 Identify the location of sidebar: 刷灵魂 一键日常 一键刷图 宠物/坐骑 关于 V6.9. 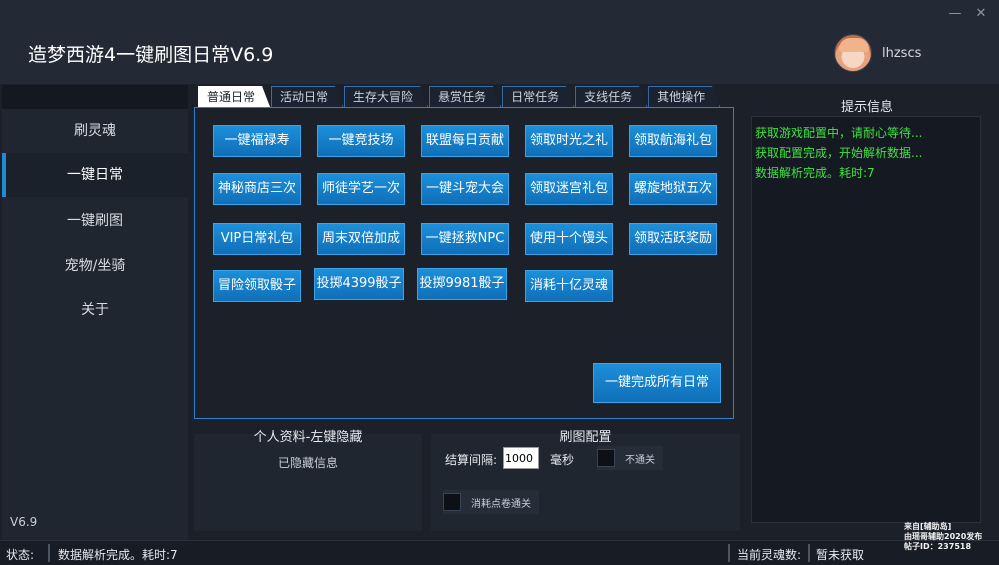
(95, 312).